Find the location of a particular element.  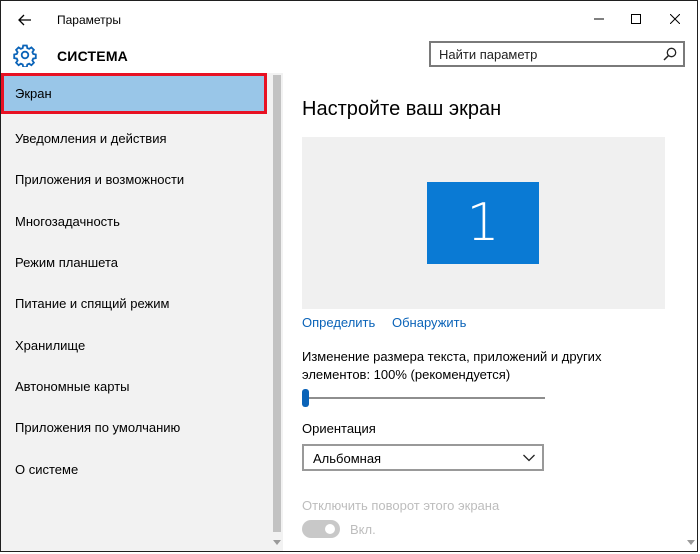

content-scrollbar is located at coordinates (691, 312).